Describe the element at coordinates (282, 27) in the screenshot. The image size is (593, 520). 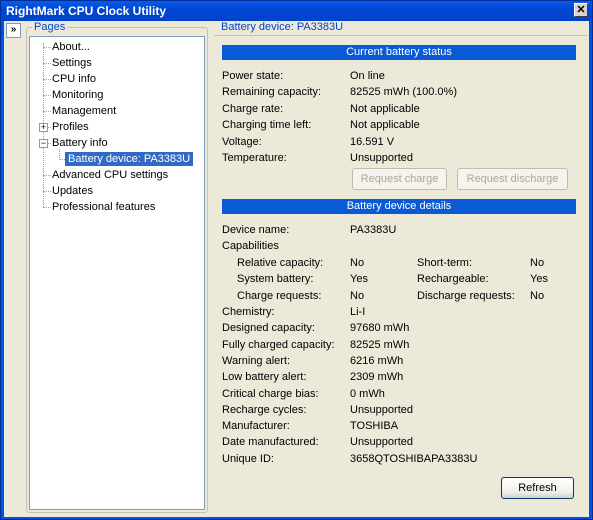
I see `page-title: Battery device: PA3383U` at that location.